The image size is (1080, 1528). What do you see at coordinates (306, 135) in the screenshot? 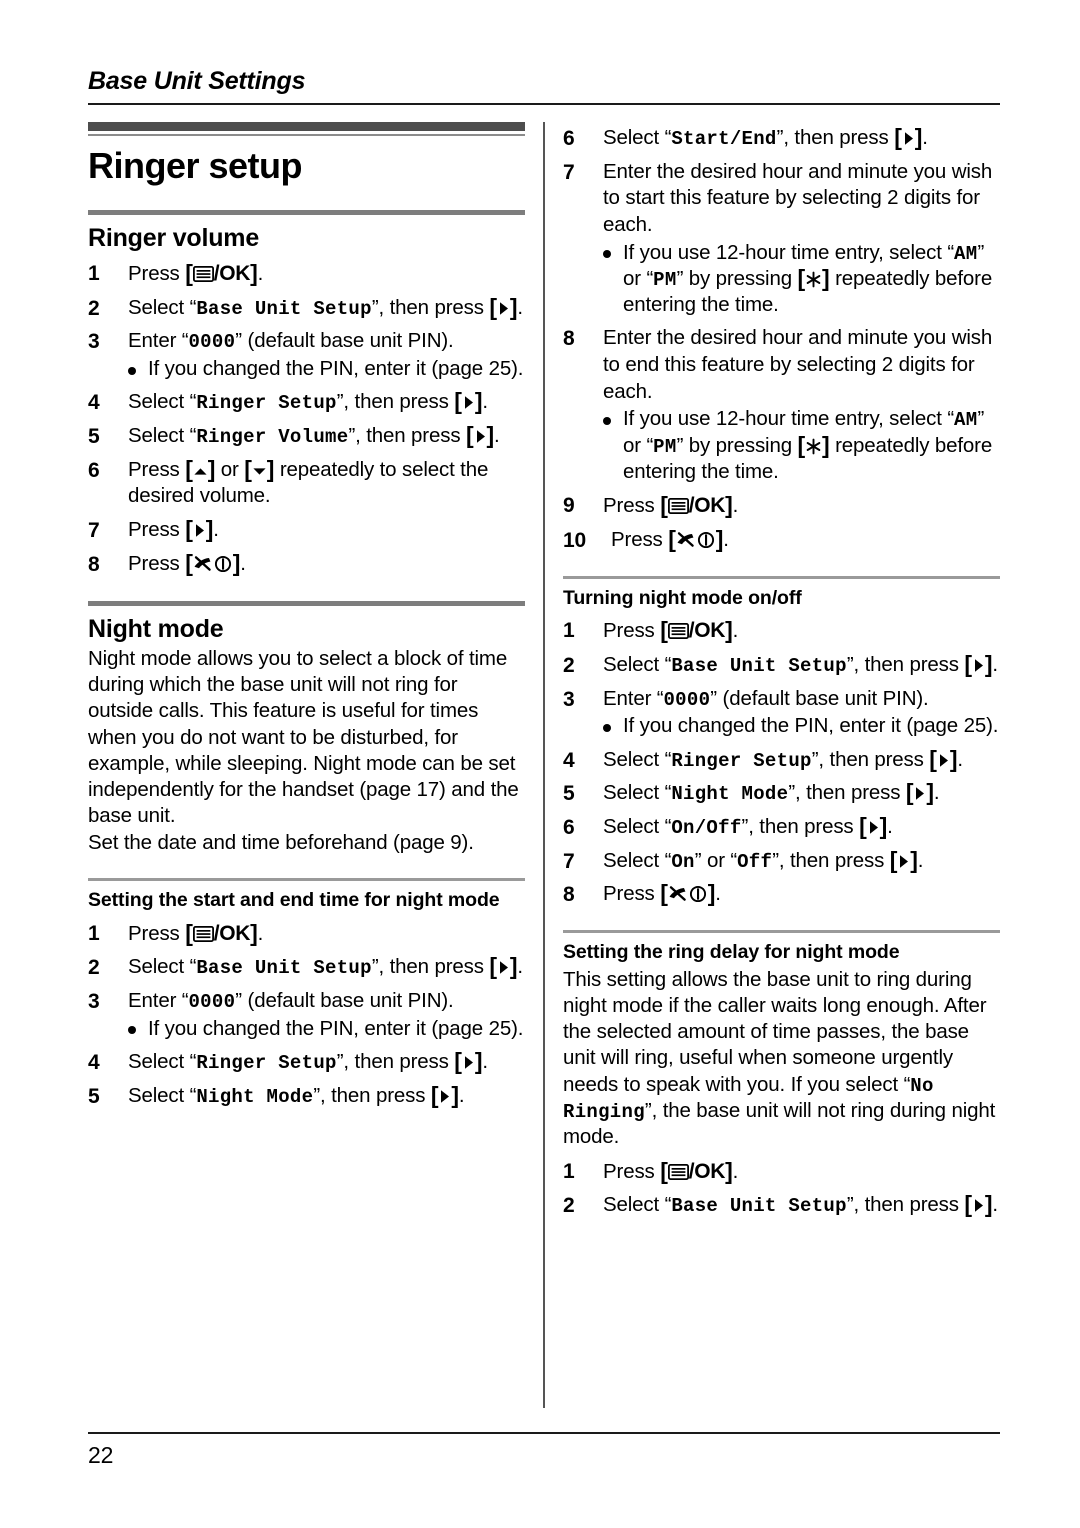
I see `chapter-bar-thin` at bounding box center [306, 135].